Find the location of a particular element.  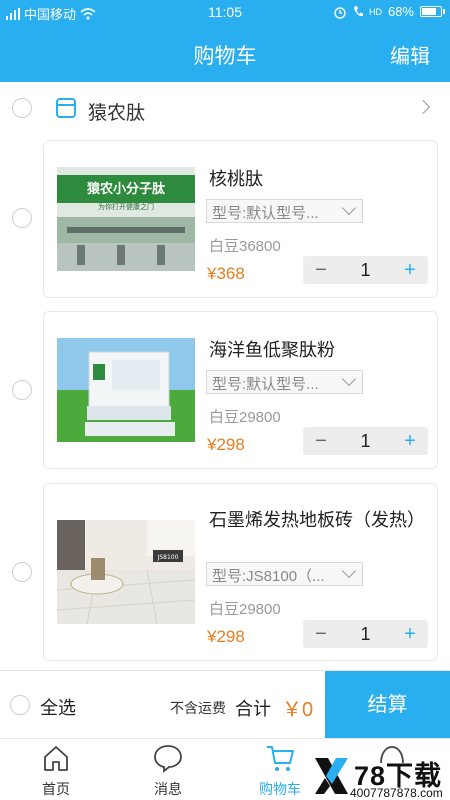

store-row: 猿农肽 is located at coordinates (225, 109).